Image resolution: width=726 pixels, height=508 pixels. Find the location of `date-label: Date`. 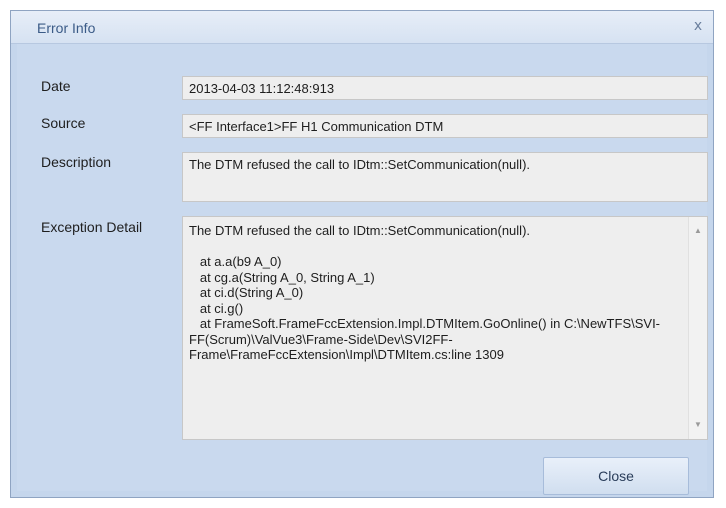

date-label: Date is located at coordinates (56, 86).